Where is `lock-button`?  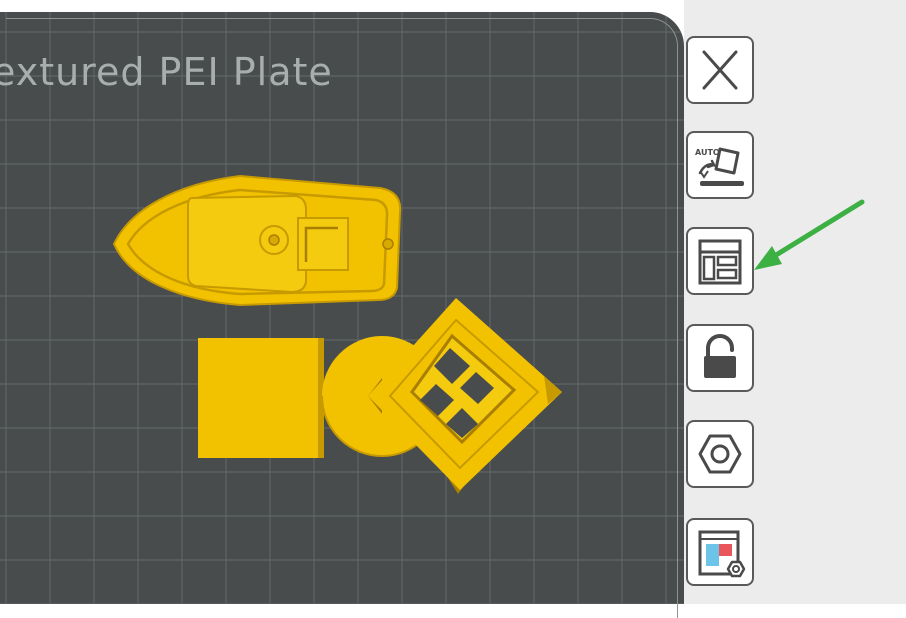 lock-button is located at coordinates (720, 358).